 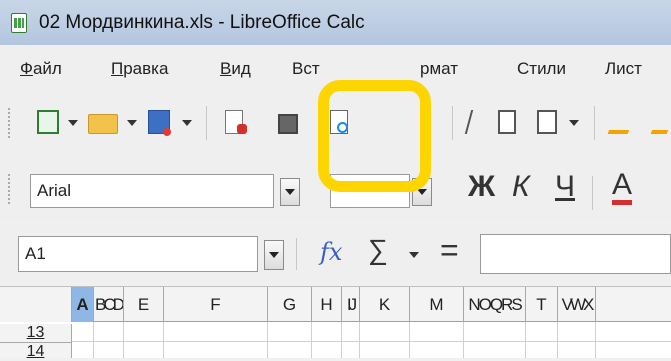 I want to click on font-name-value: Arial, so click(x=54, y=190).